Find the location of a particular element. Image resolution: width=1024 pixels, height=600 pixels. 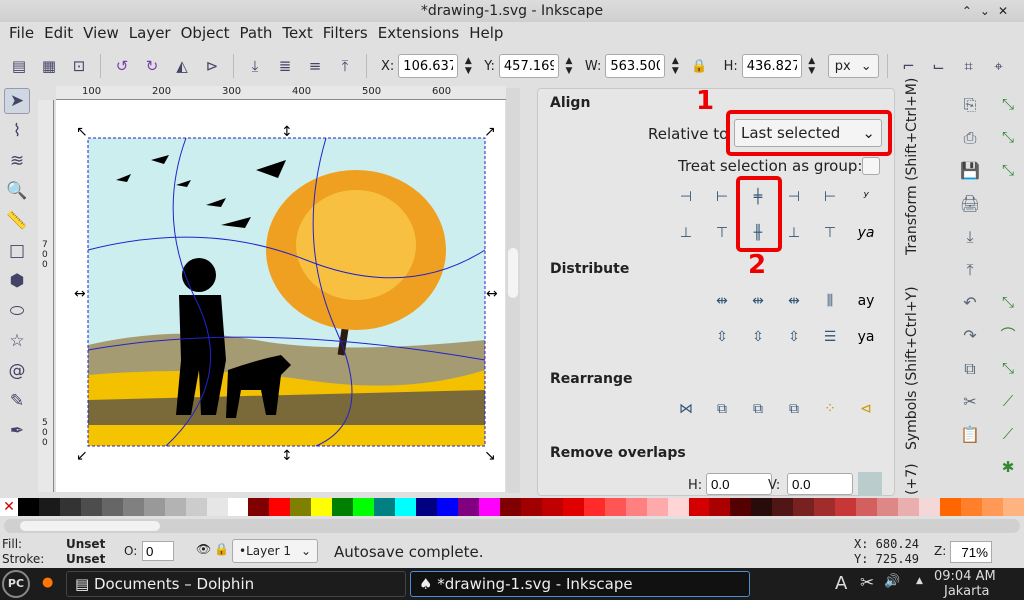

exchange-positions-icon: ⧉ is located at coordinates (722, 409).